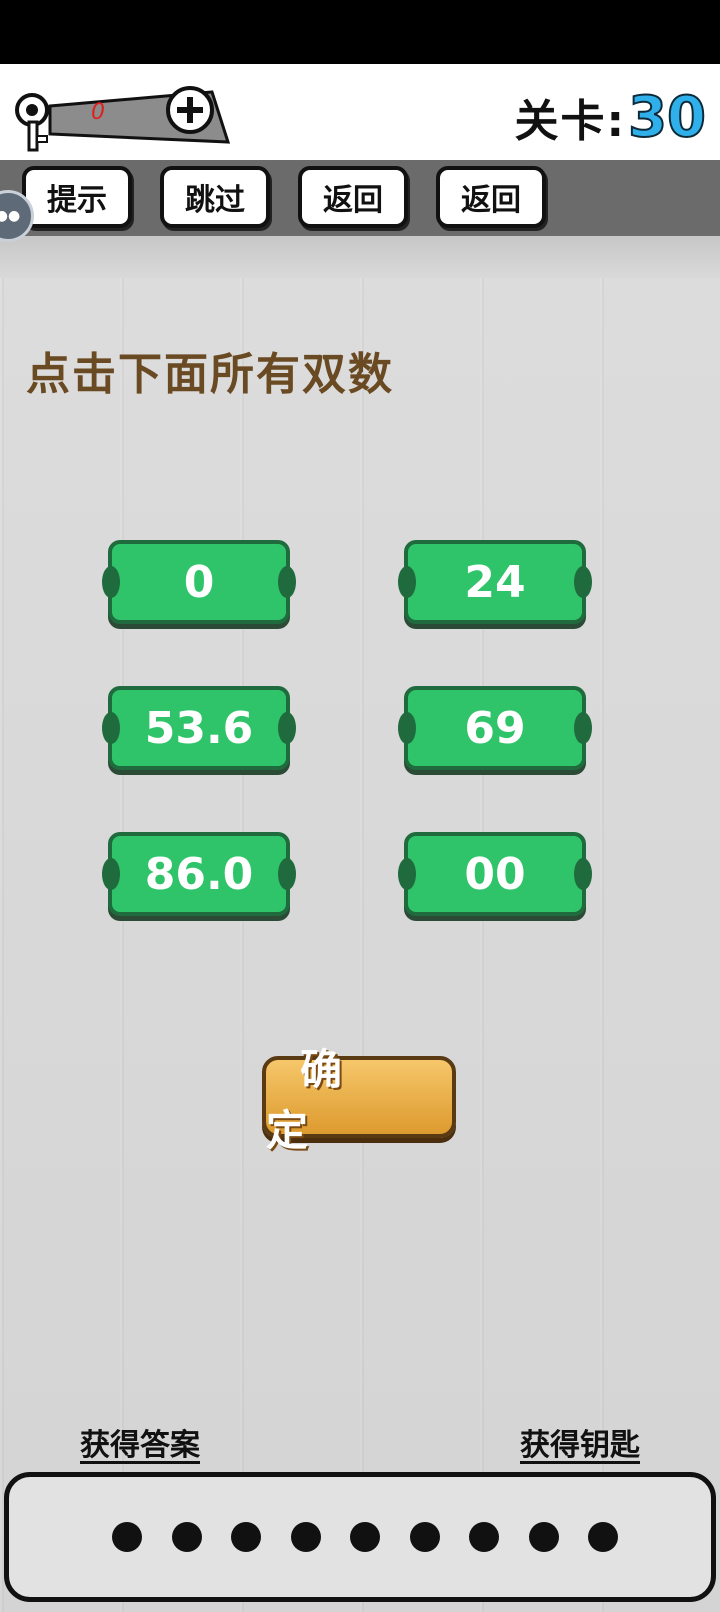 The image size is (720, 1612). I want to click on back-button-2: 返回, so click(491, 197).